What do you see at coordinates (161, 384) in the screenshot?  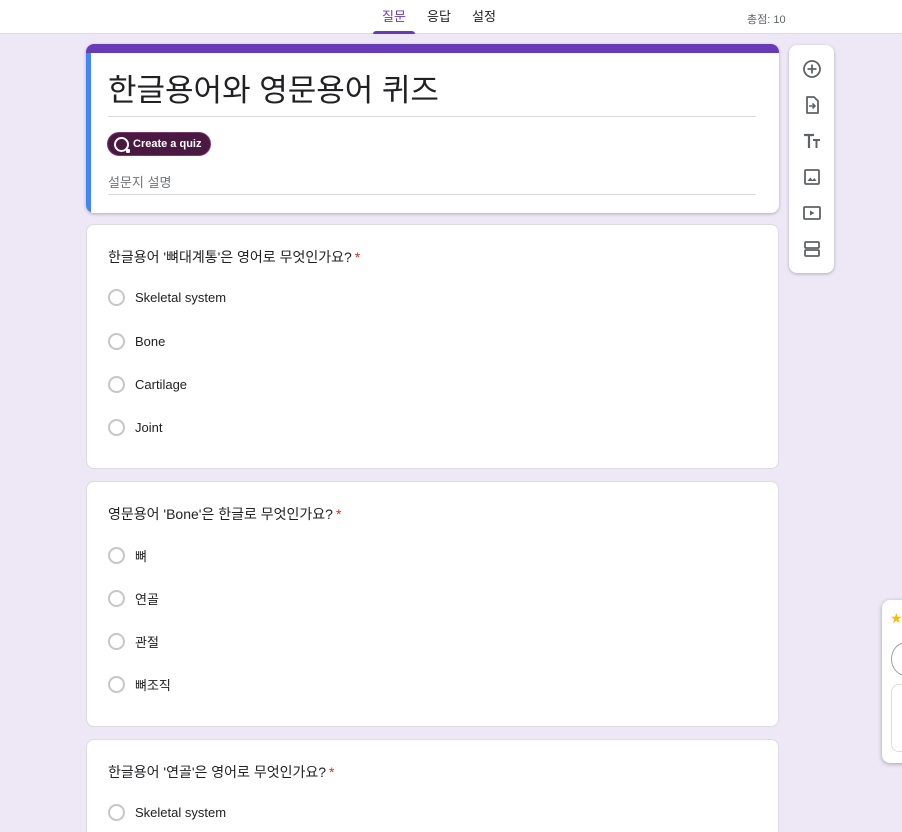 I see `option-label: Cartilage` at bounding box center [161, 384].